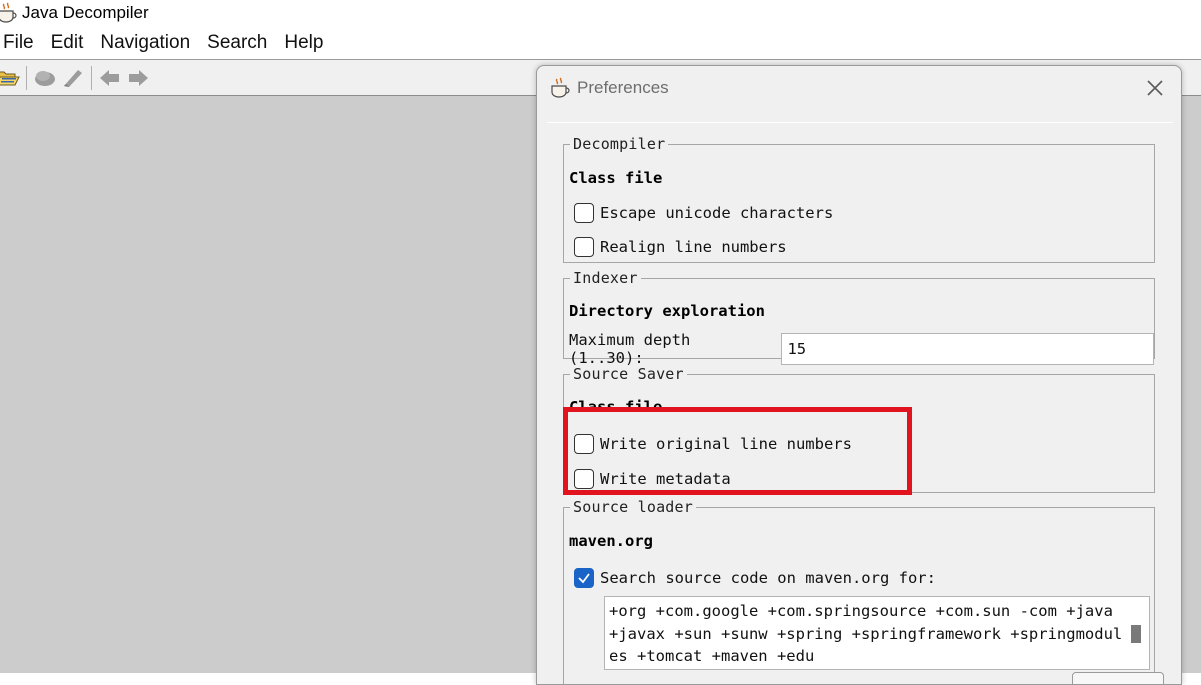  I want to click on indexer-legend: Indexer, so click(605, 278).